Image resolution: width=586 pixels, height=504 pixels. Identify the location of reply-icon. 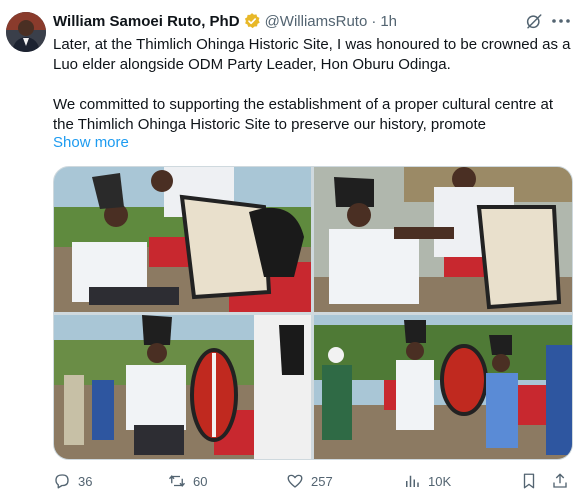
(62, 481).